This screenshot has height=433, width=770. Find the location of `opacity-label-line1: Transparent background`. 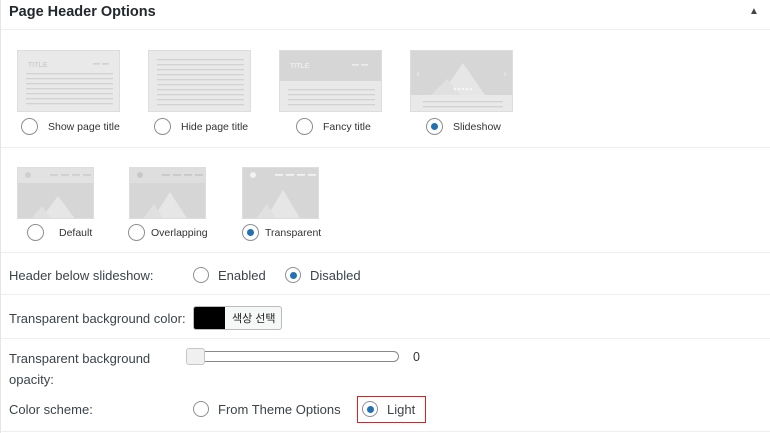

opacity-label-line1: Transparent background is located at coordinates (80, 358).